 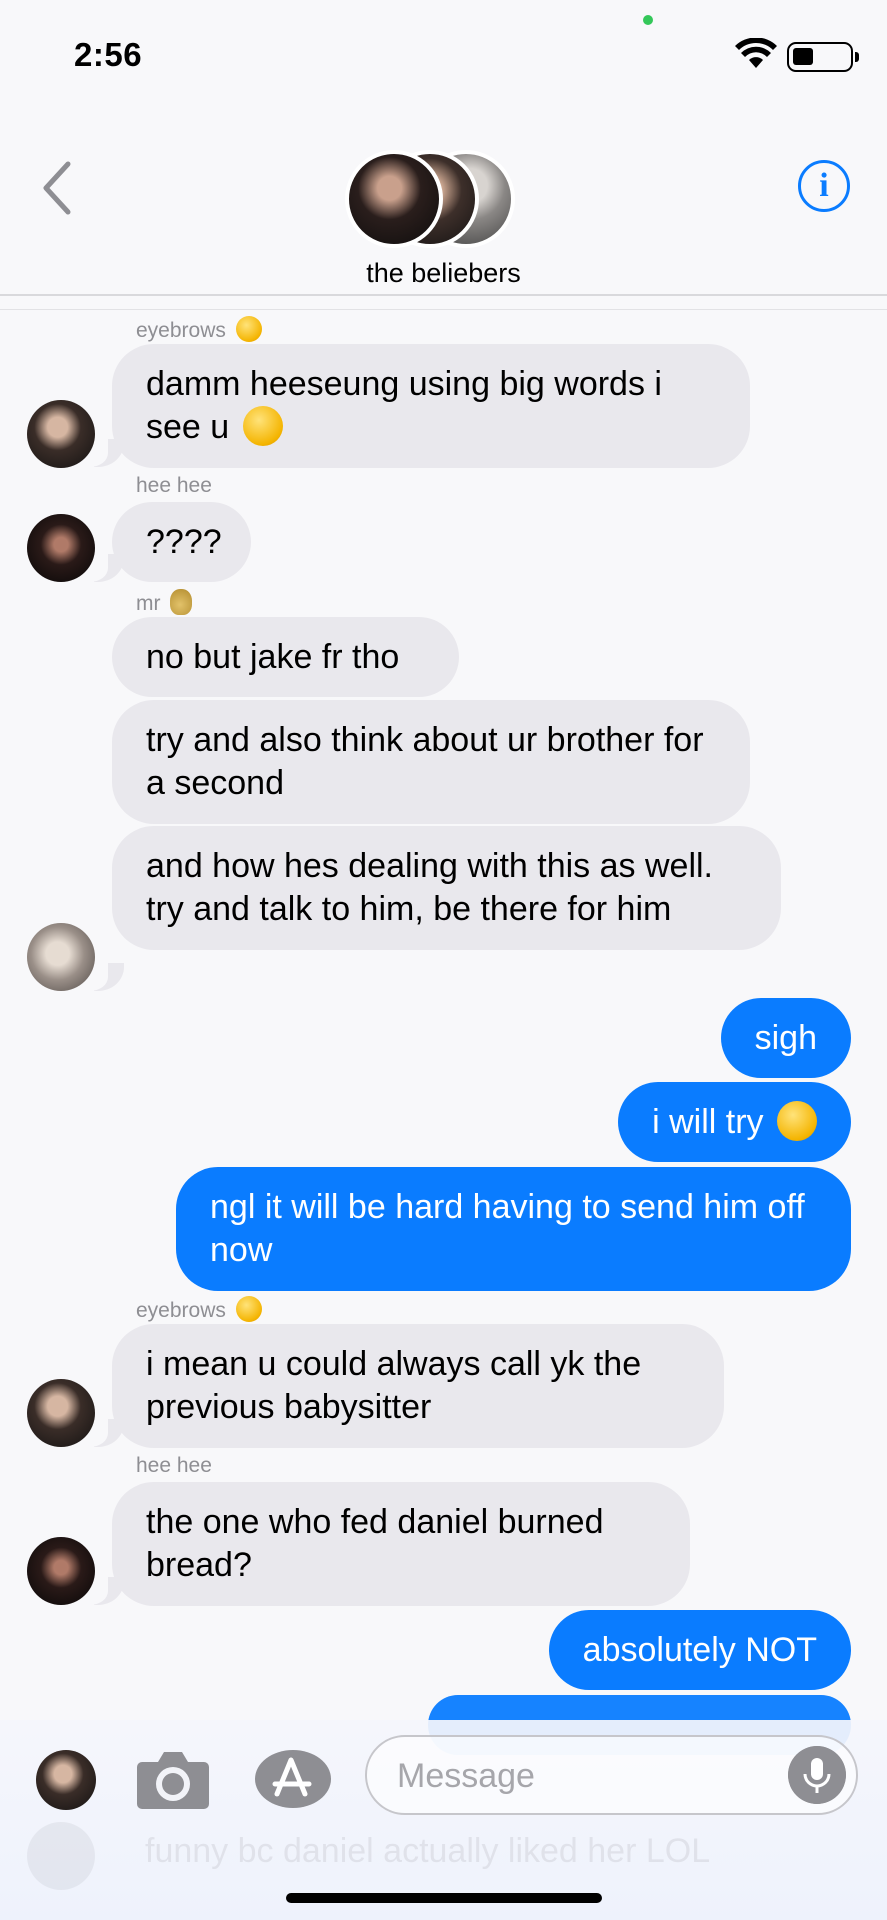 I want to click on avatar-mr, so click(x=61, y=957).